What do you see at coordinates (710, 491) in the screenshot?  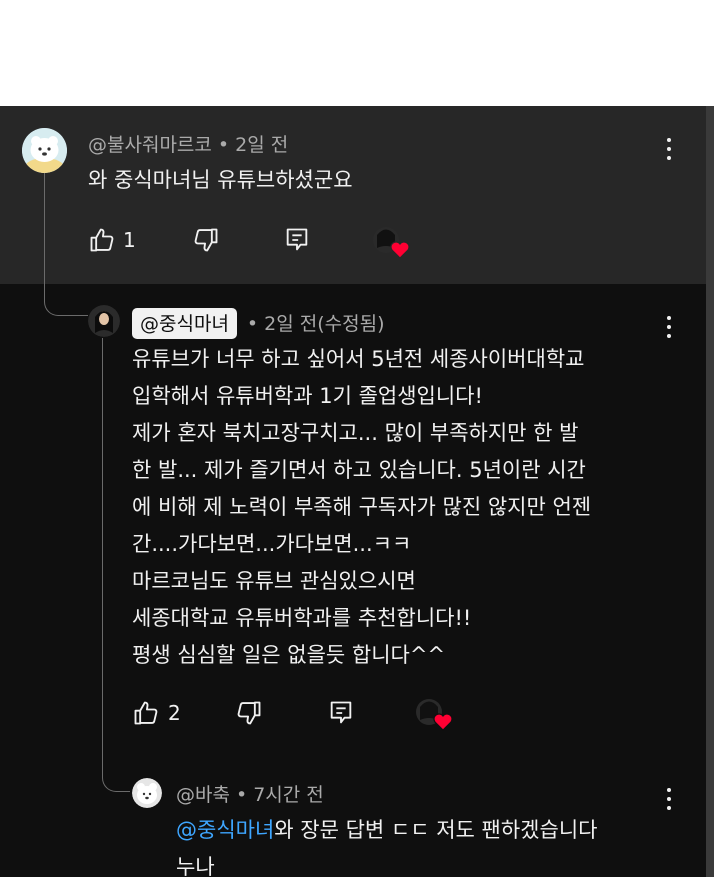 I see `scrollbar` at bounding box center [710, 491].